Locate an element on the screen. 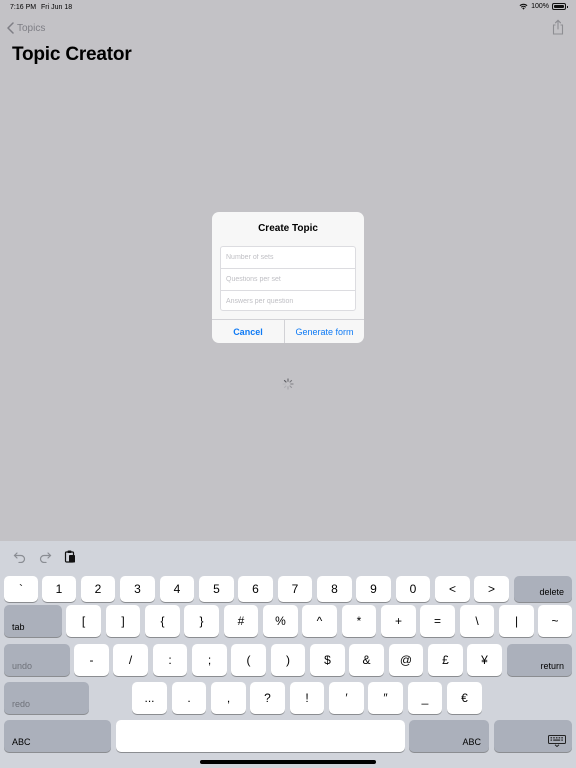 The image size is (576, 768). abc-key-left: ABC is located at coordinates (57, 736).